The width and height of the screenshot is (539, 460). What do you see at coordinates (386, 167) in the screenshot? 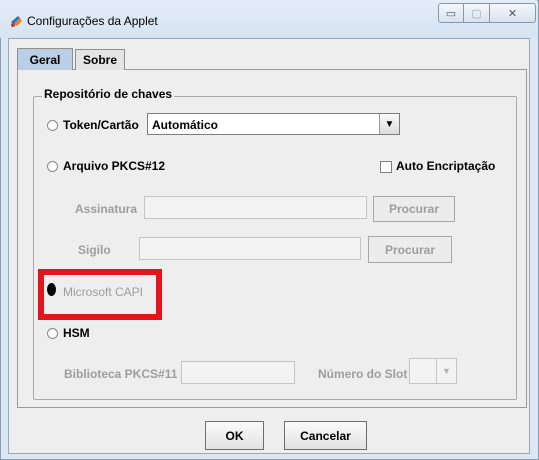
I see `auto-encrypt-checkbox` at bounding box center [386, 167].